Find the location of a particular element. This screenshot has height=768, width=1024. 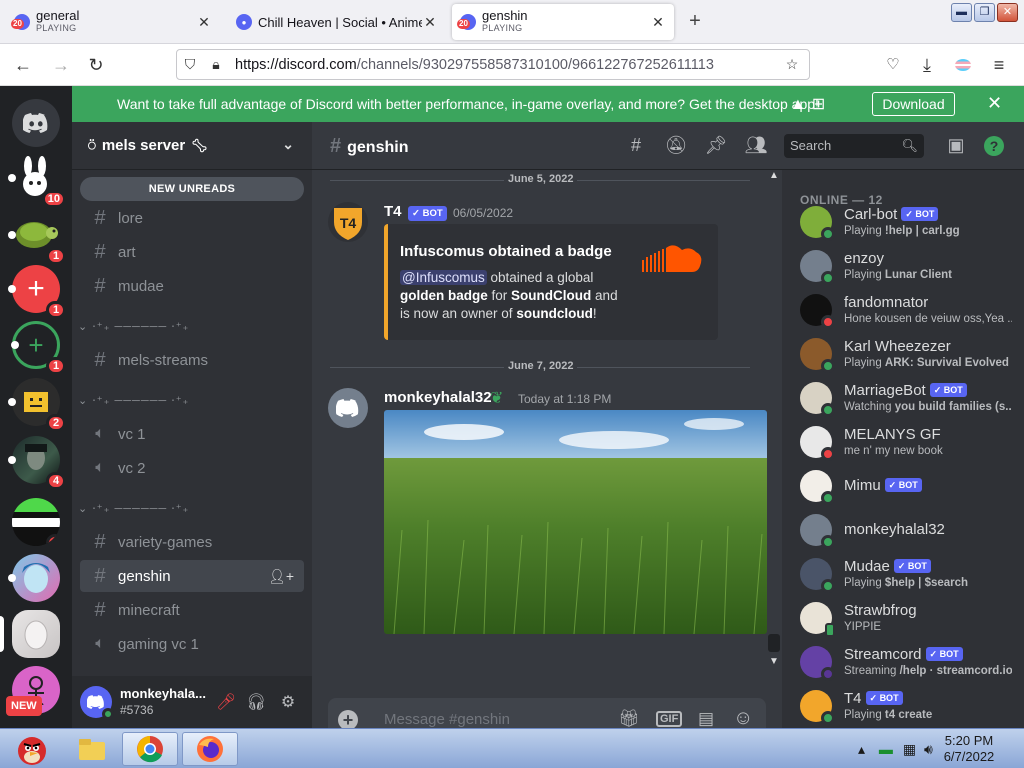

scroll-thumb is located at coordinates (774, 643).